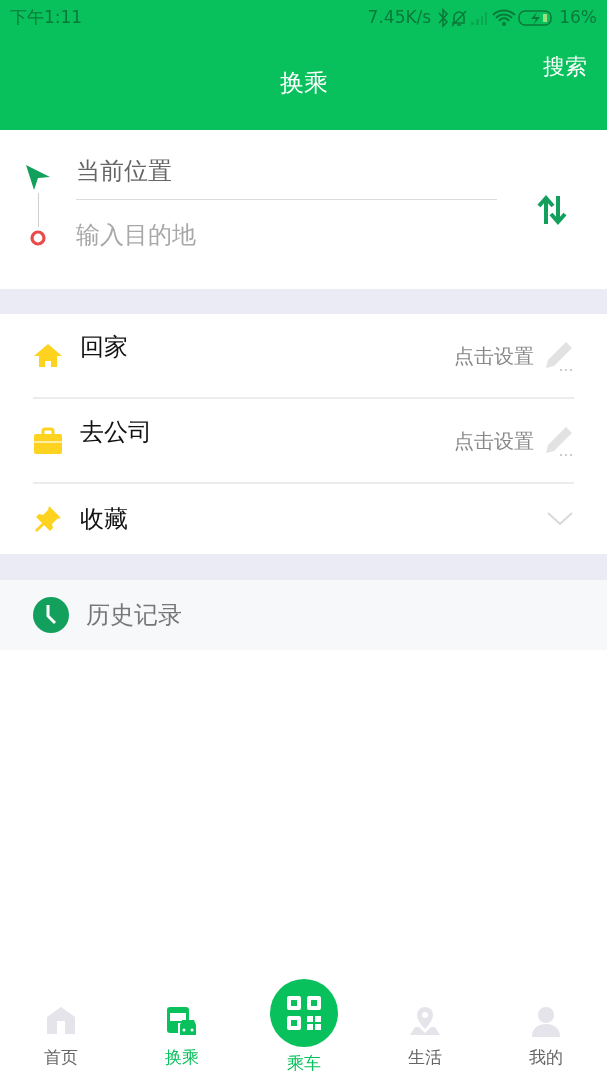  Describe the element at coordinates (504, 18) in the screenshot. I see `wifi-icon` at that location.